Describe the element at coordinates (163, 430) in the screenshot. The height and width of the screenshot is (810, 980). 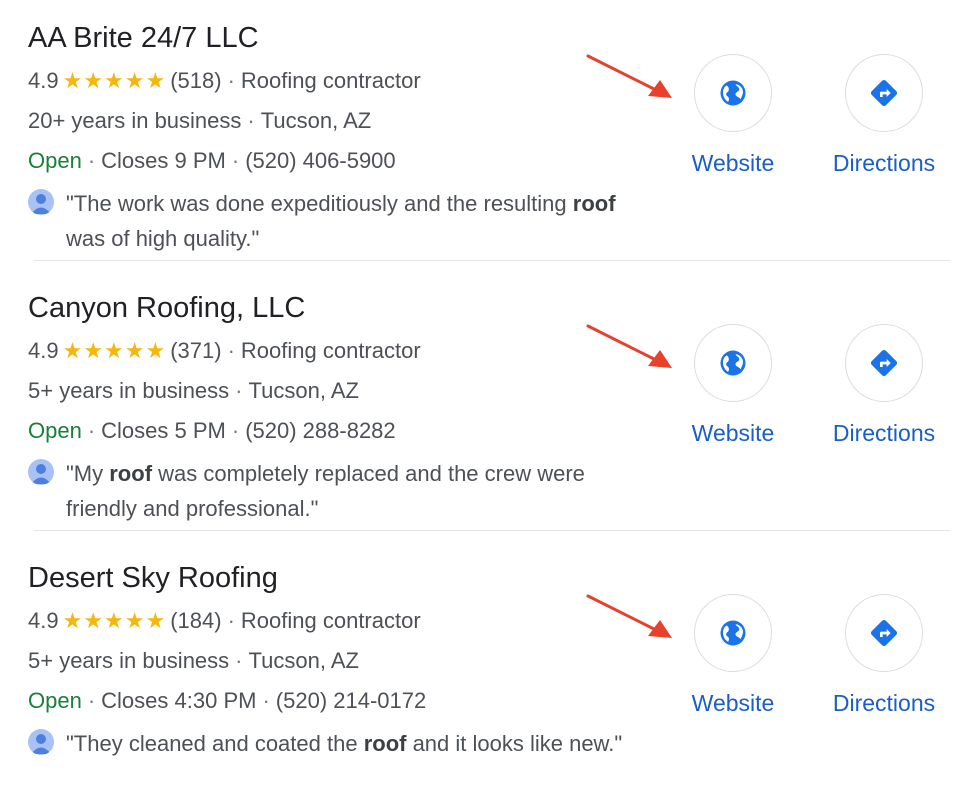
I see `closing-time: Closes 5 PM` at that location.